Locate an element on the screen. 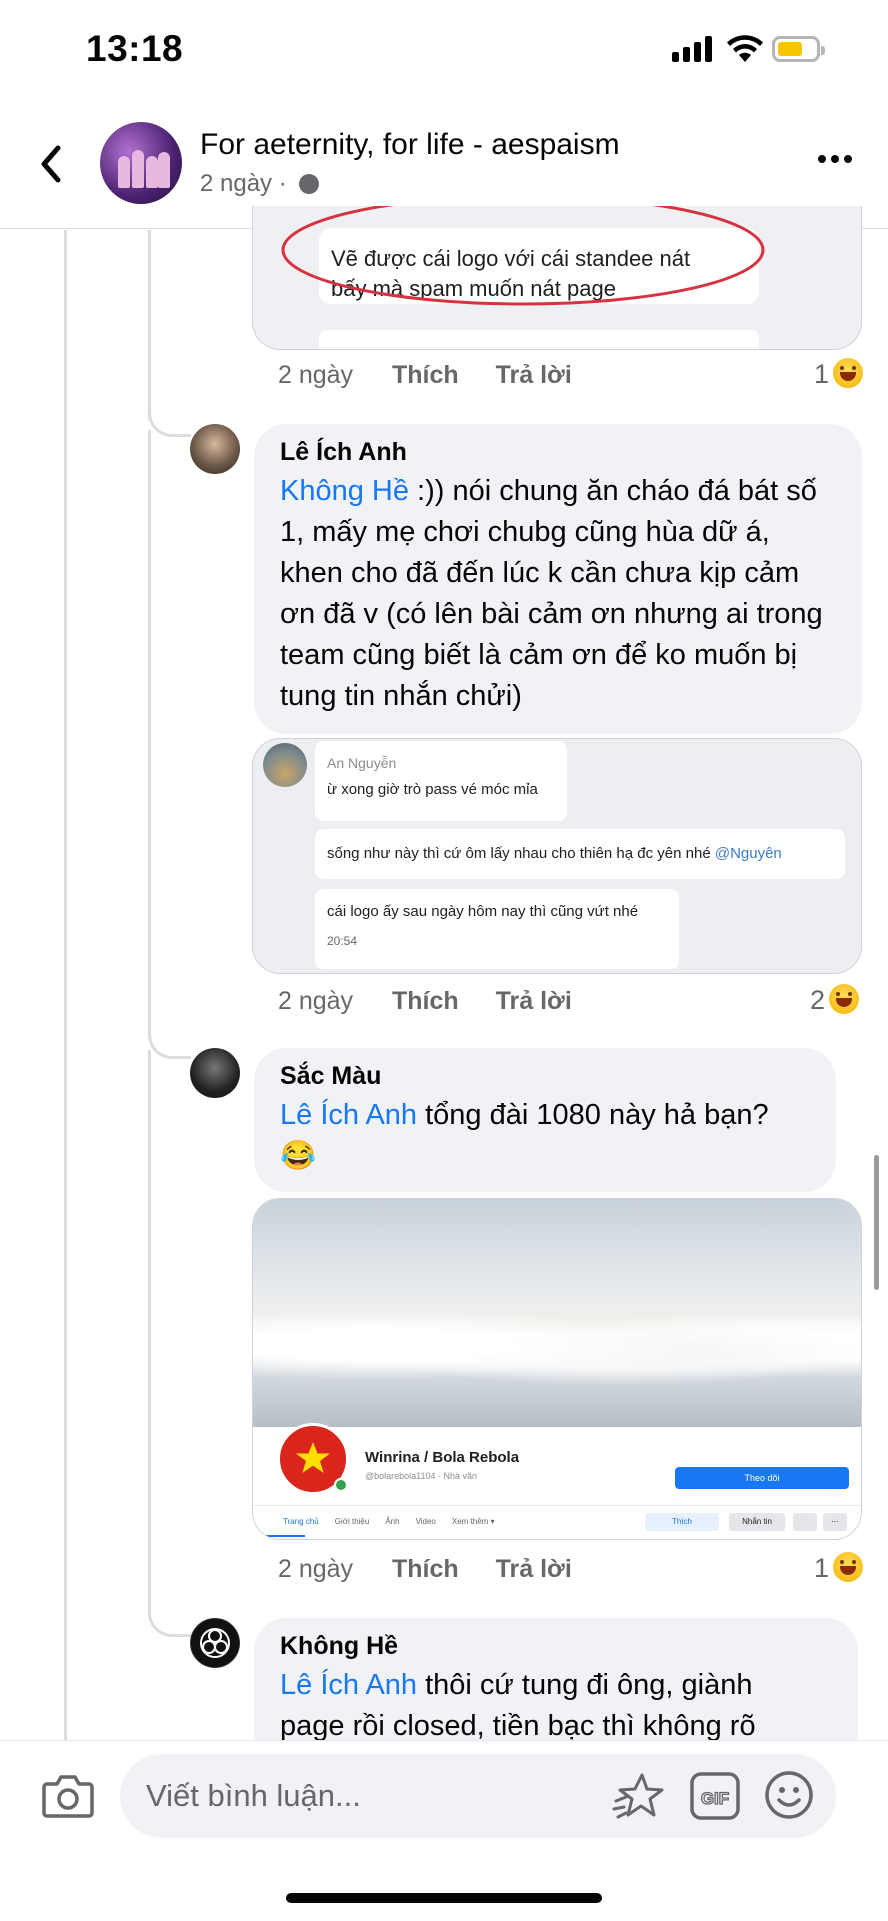 The image size is (888, 1921). group-title: For aeternity, for life - aespaism is located at coordinates (410, 145).